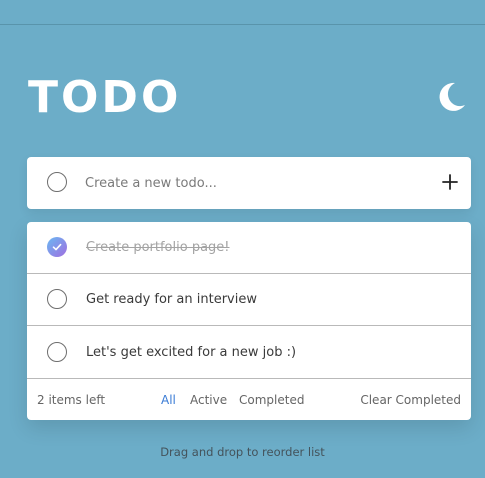 This screenshot has width=485, height=478. I want to click on theme-toggle-button, so click(451, 97).